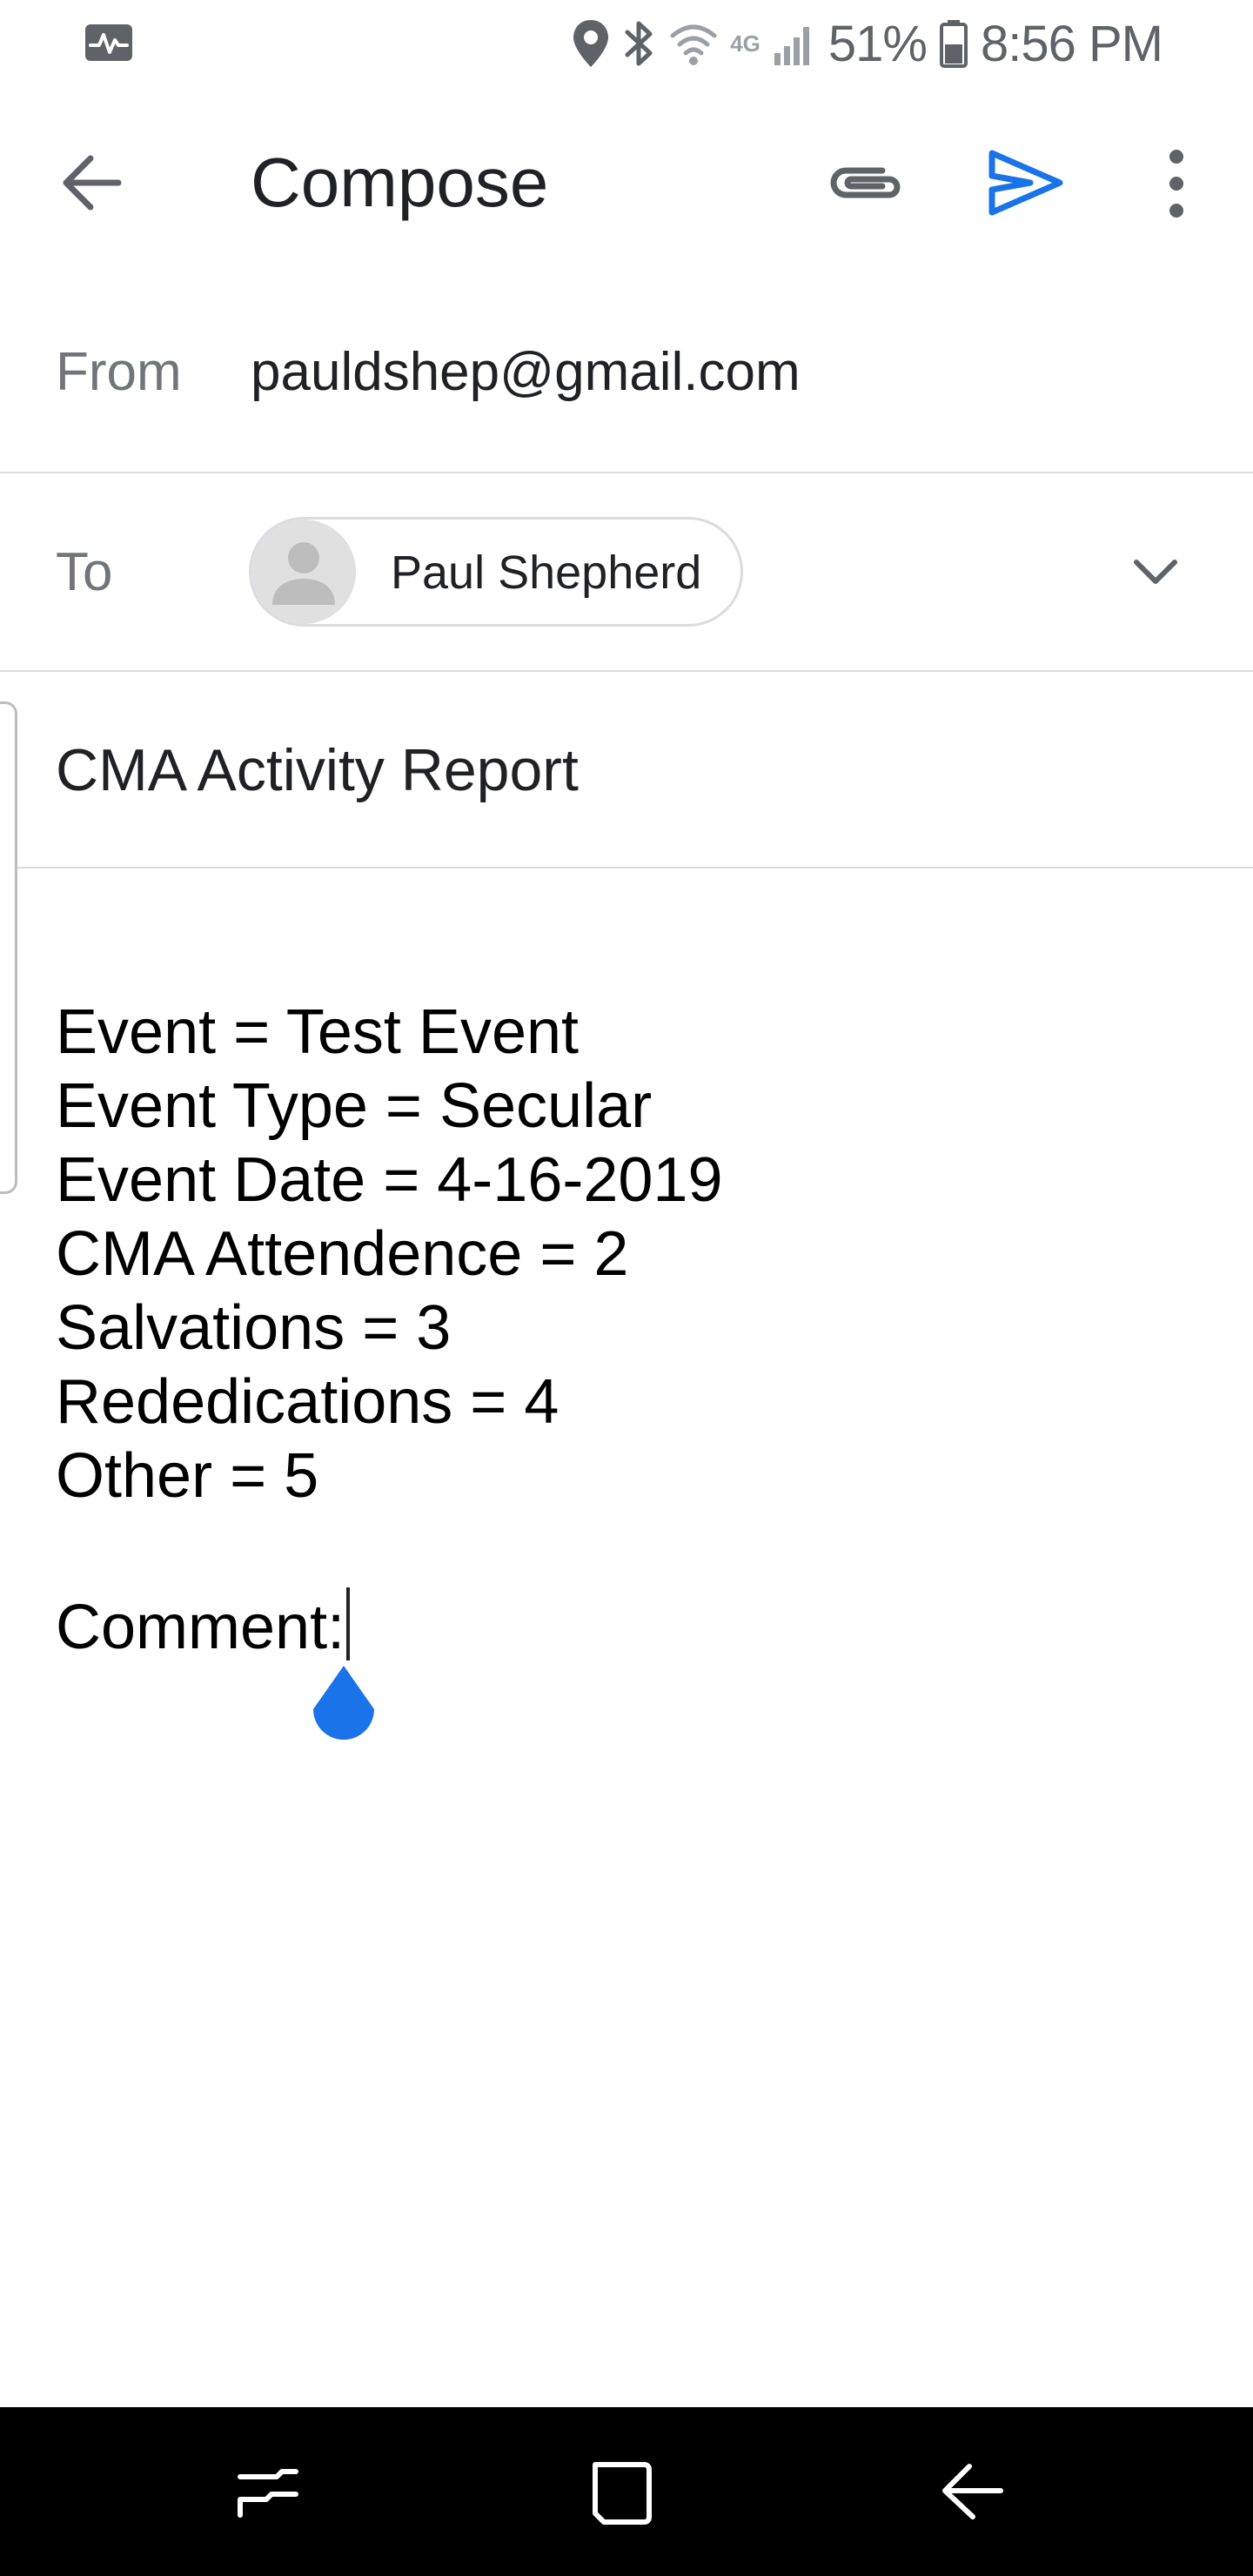 The width and height of the screenshot is (1253, 2576). I want to click on to-label: To, so click(84, 572).